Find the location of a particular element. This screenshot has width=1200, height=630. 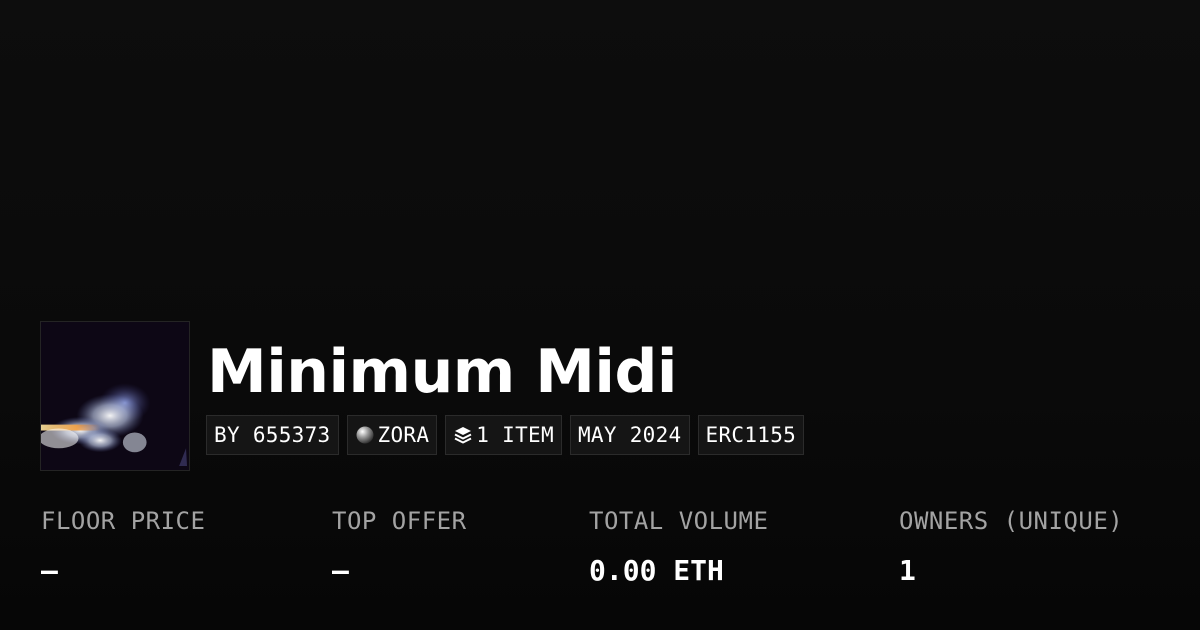

owners-label: OWNERS (UNIQUE) is located at coordinates (1011, 521).